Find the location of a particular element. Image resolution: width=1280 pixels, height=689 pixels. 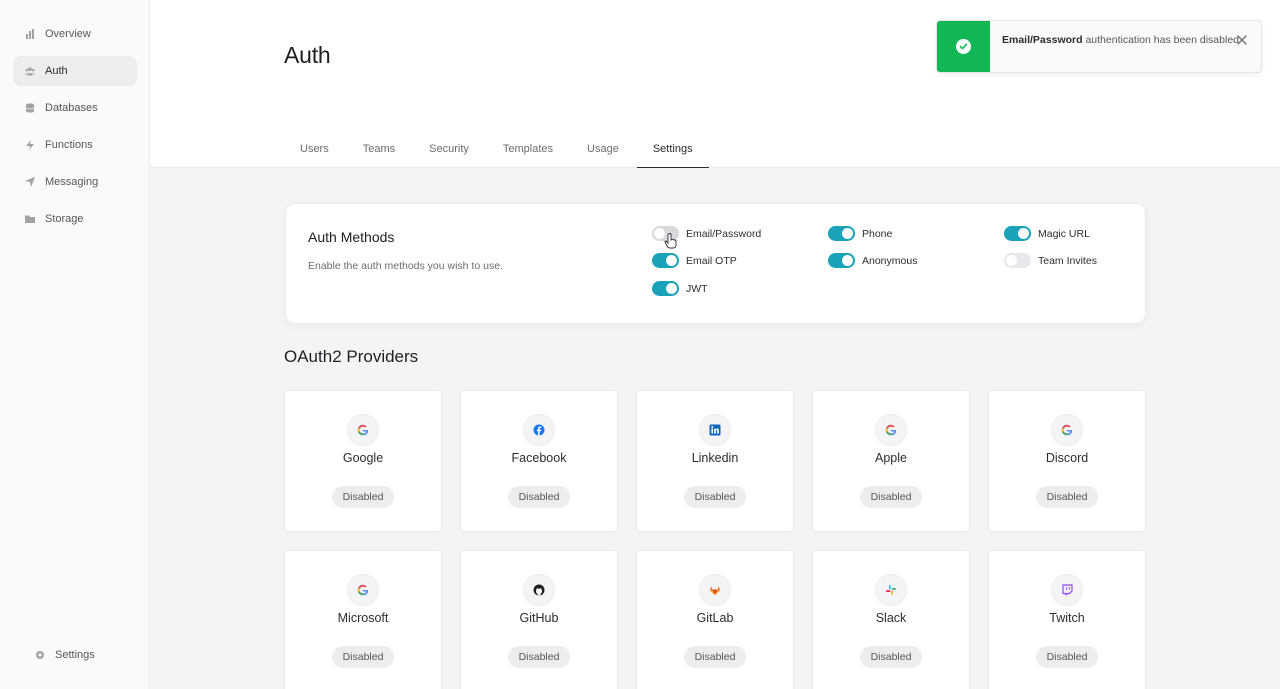

method-label: Email OTP is located at coordinates (711, 260).